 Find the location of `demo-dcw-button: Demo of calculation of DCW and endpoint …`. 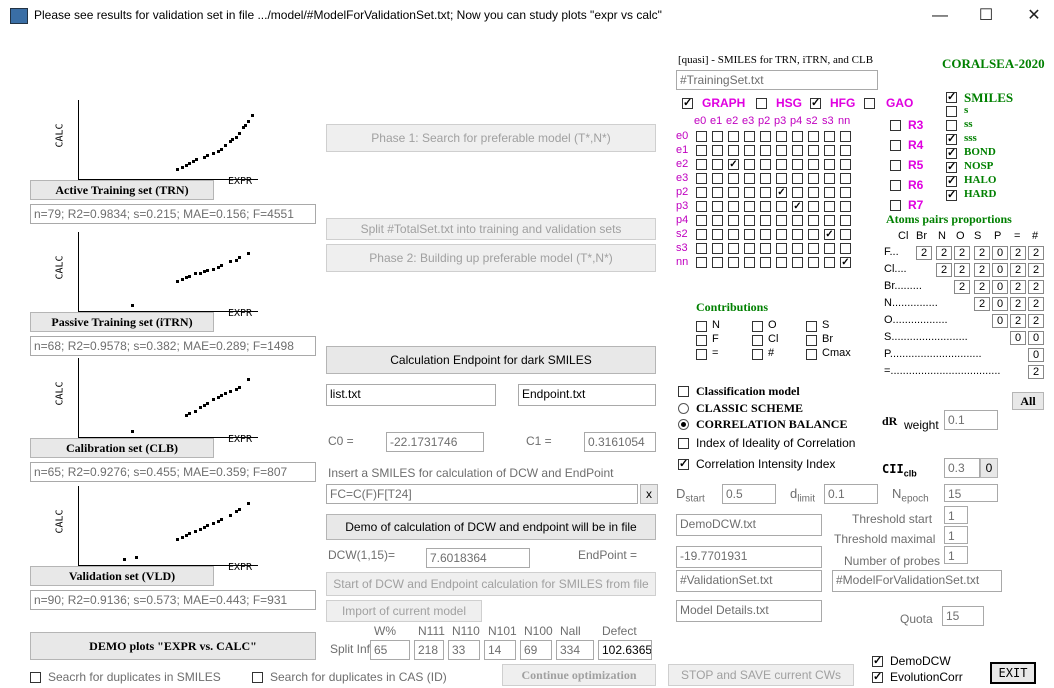

demo-dcw-button: Demo of calculation of DCW and endpoint … is located at coordinates (491, 527).